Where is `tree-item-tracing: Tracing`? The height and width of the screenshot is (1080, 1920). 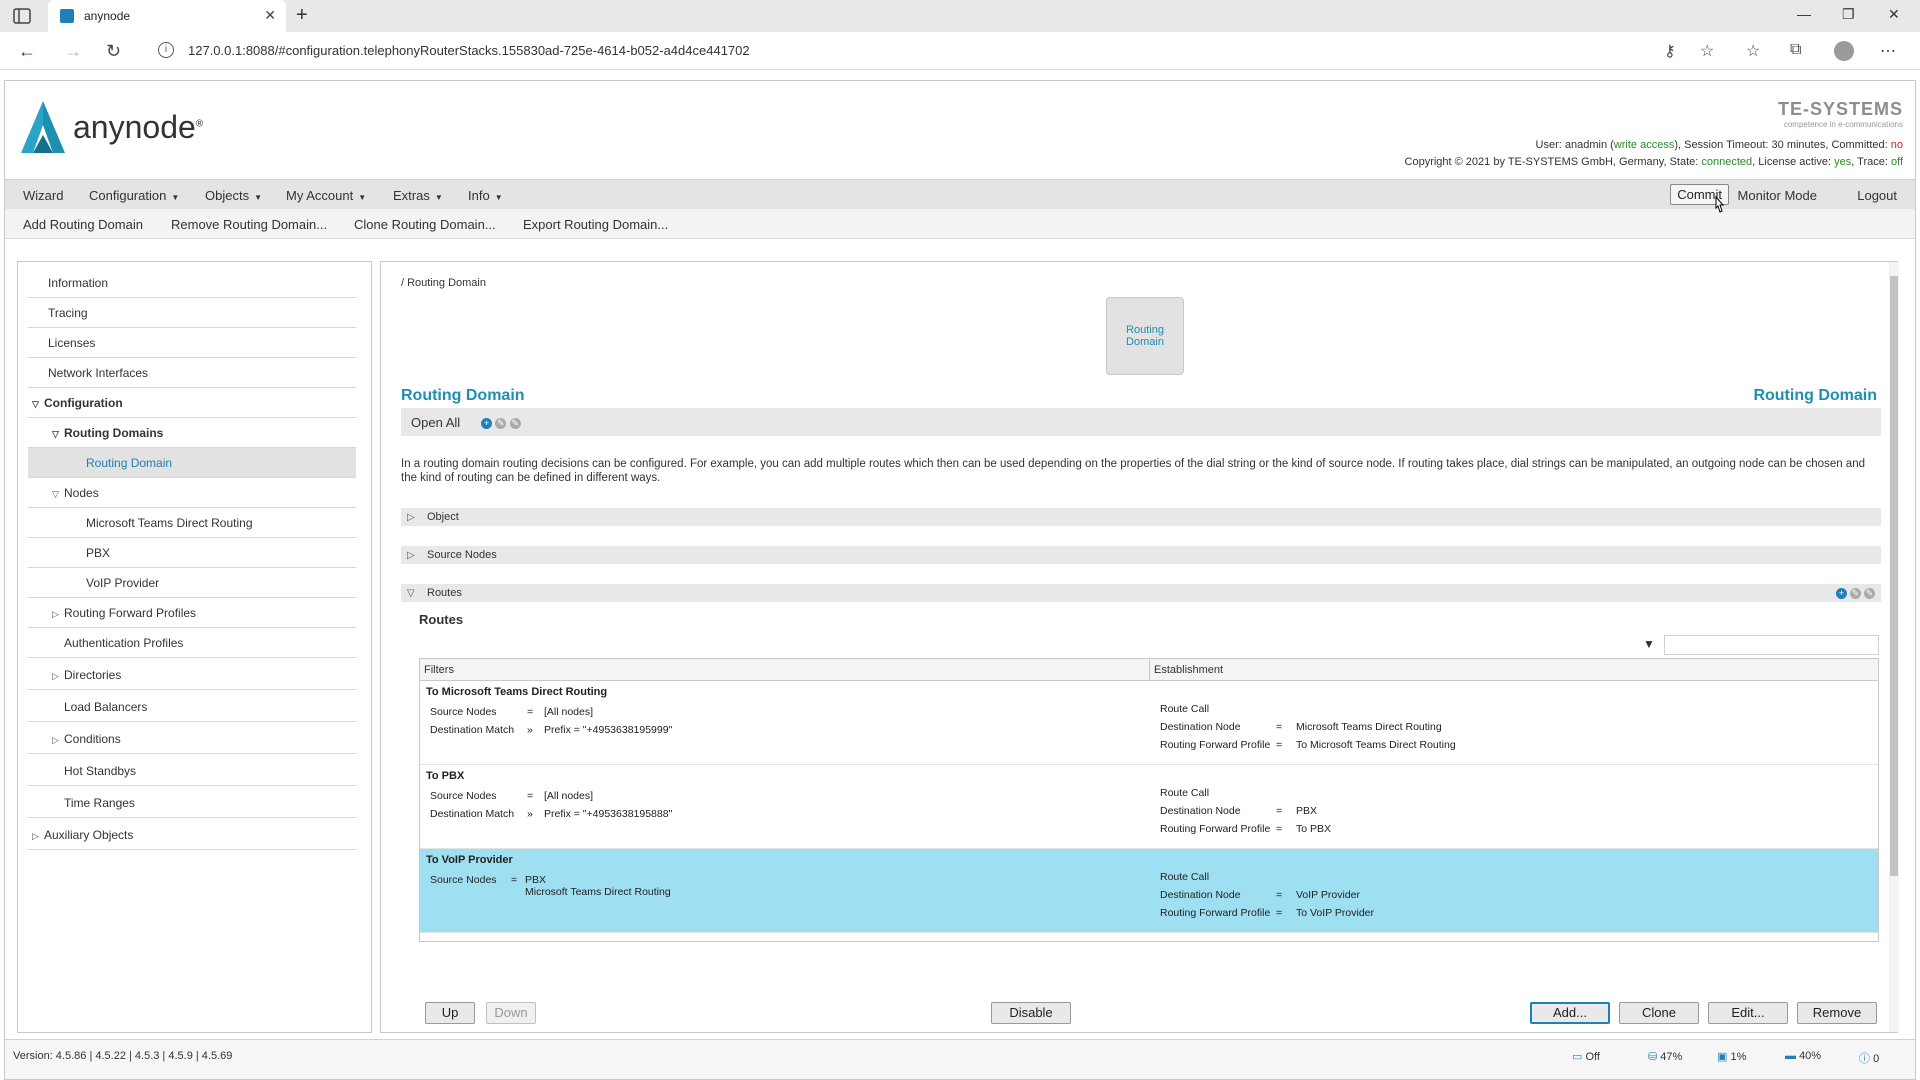
tree-item-tracing: Tracing is located at coordinates (192, 313).